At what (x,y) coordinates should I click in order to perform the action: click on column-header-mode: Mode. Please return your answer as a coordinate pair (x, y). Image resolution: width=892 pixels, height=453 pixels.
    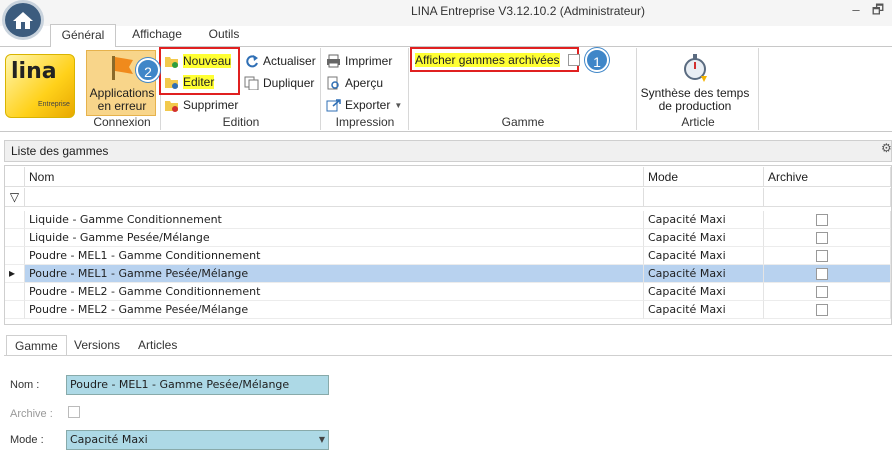
    Looking at the image, I should click on (704, 177).